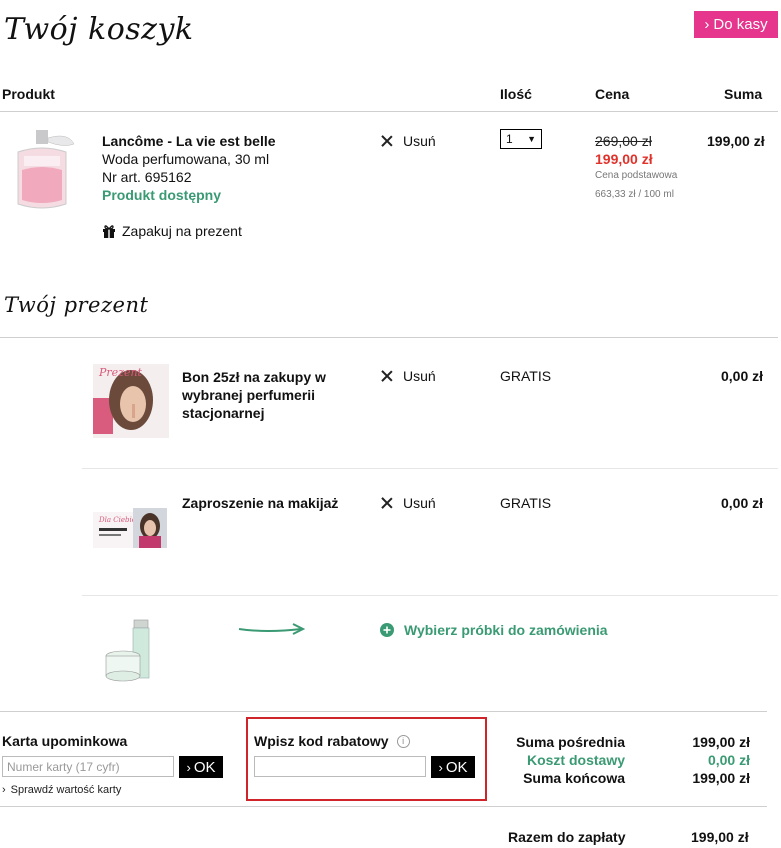 The width and height of the screenshot is (781, 848). Describe the element at coordinates (624, 159) in the screenshot. I see `new-price: 199,00 zł` at that location.